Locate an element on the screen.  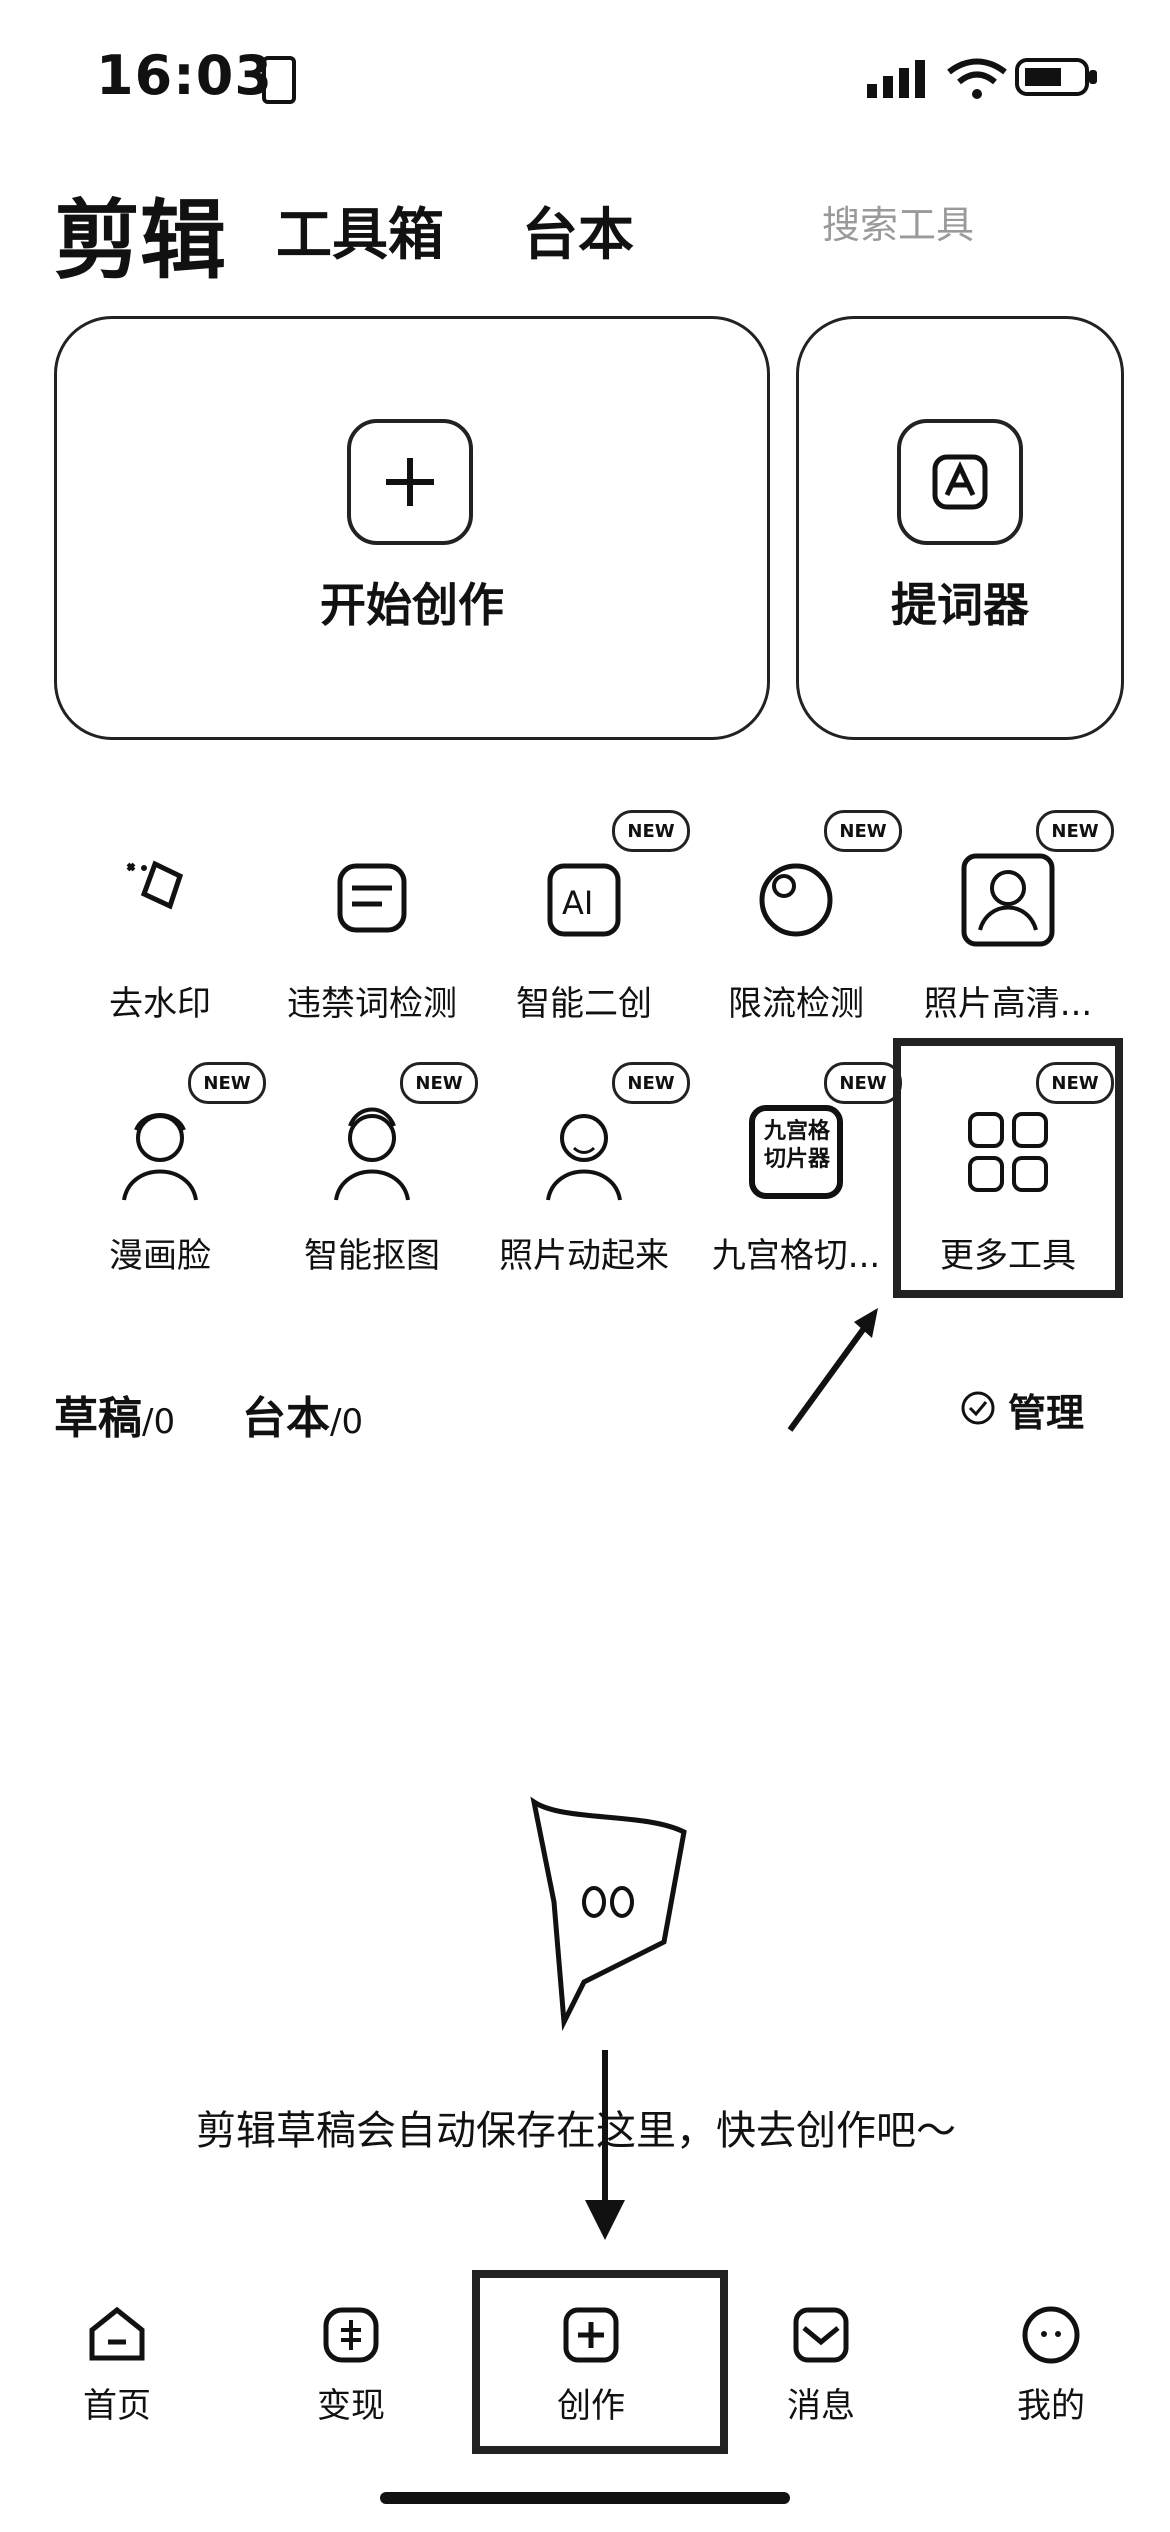
tool-comic-face: NEW 漫画脸 is located at coordinates (163, 1169).